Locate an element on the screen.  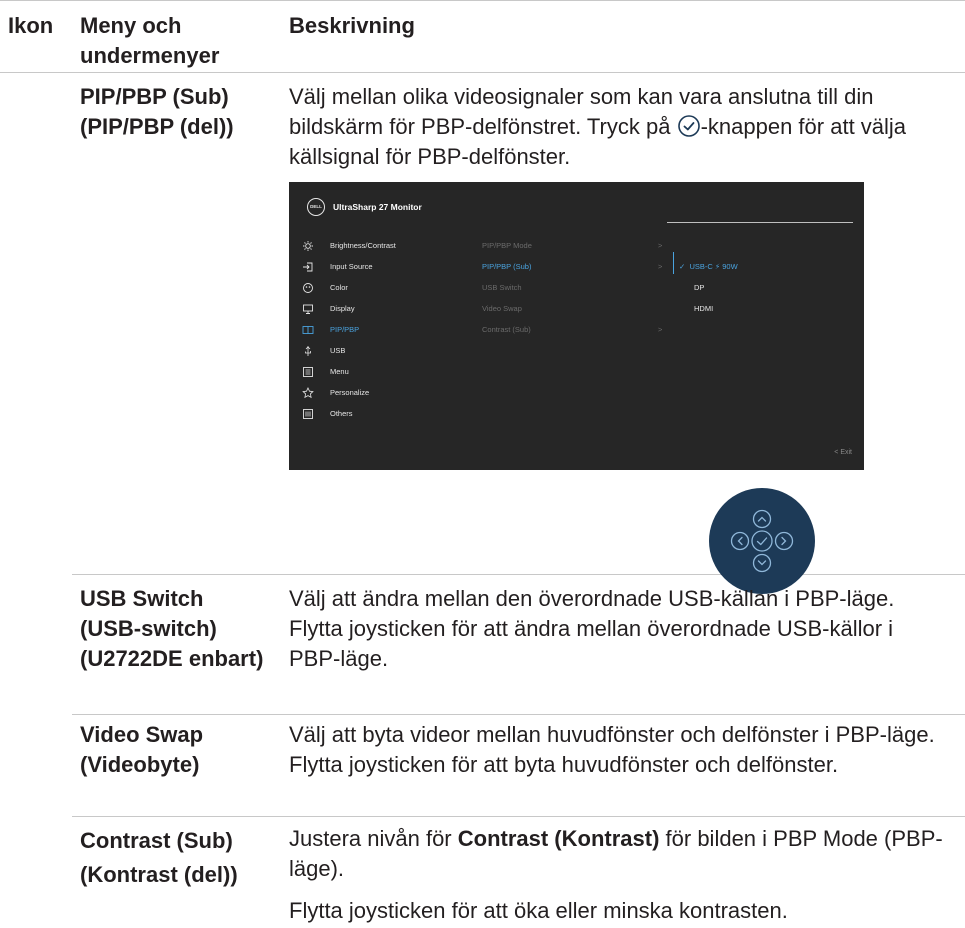
osd-submenu-label: PIP/PBP Mode is located at coordinates (507, 245).